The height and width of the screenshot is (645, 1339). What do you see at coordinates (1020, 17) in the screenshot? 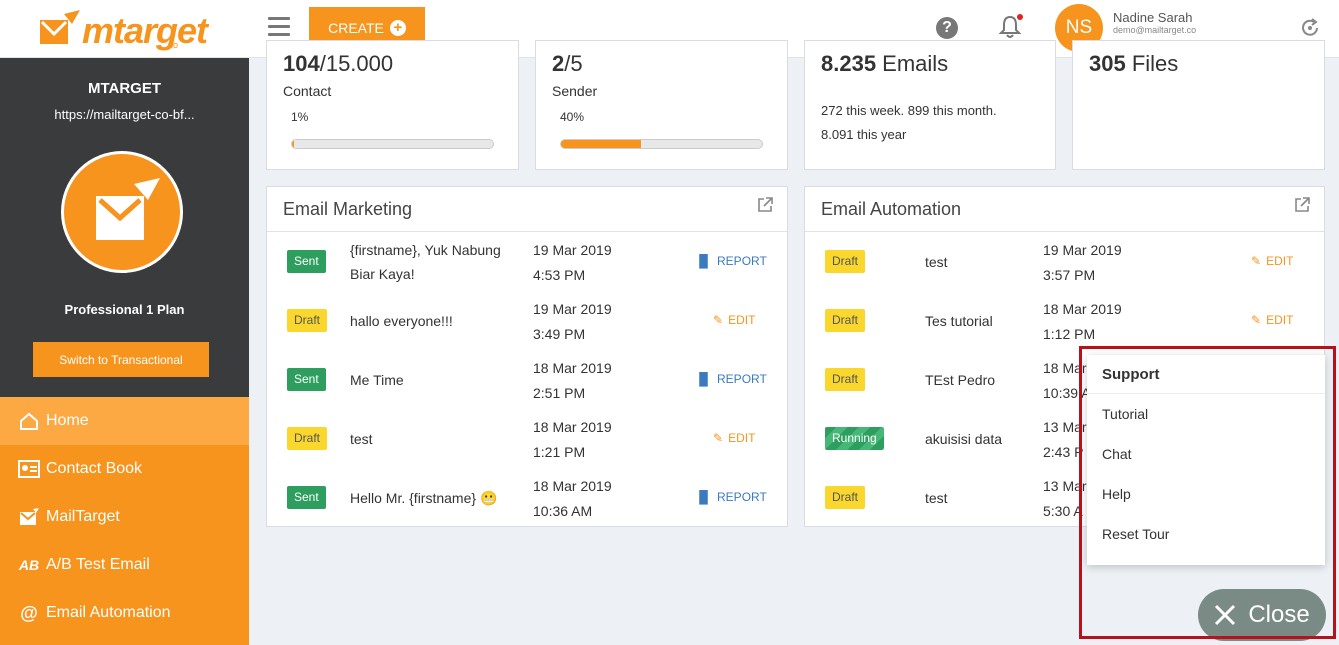
I see `notification-dot` at bounding box center [1020, 17].